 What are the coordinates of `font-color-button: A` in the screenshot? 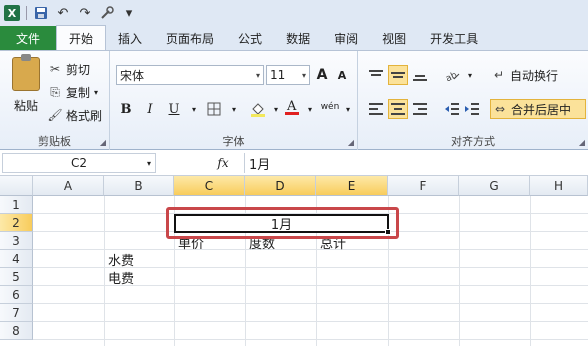 It's located at (292, 107).